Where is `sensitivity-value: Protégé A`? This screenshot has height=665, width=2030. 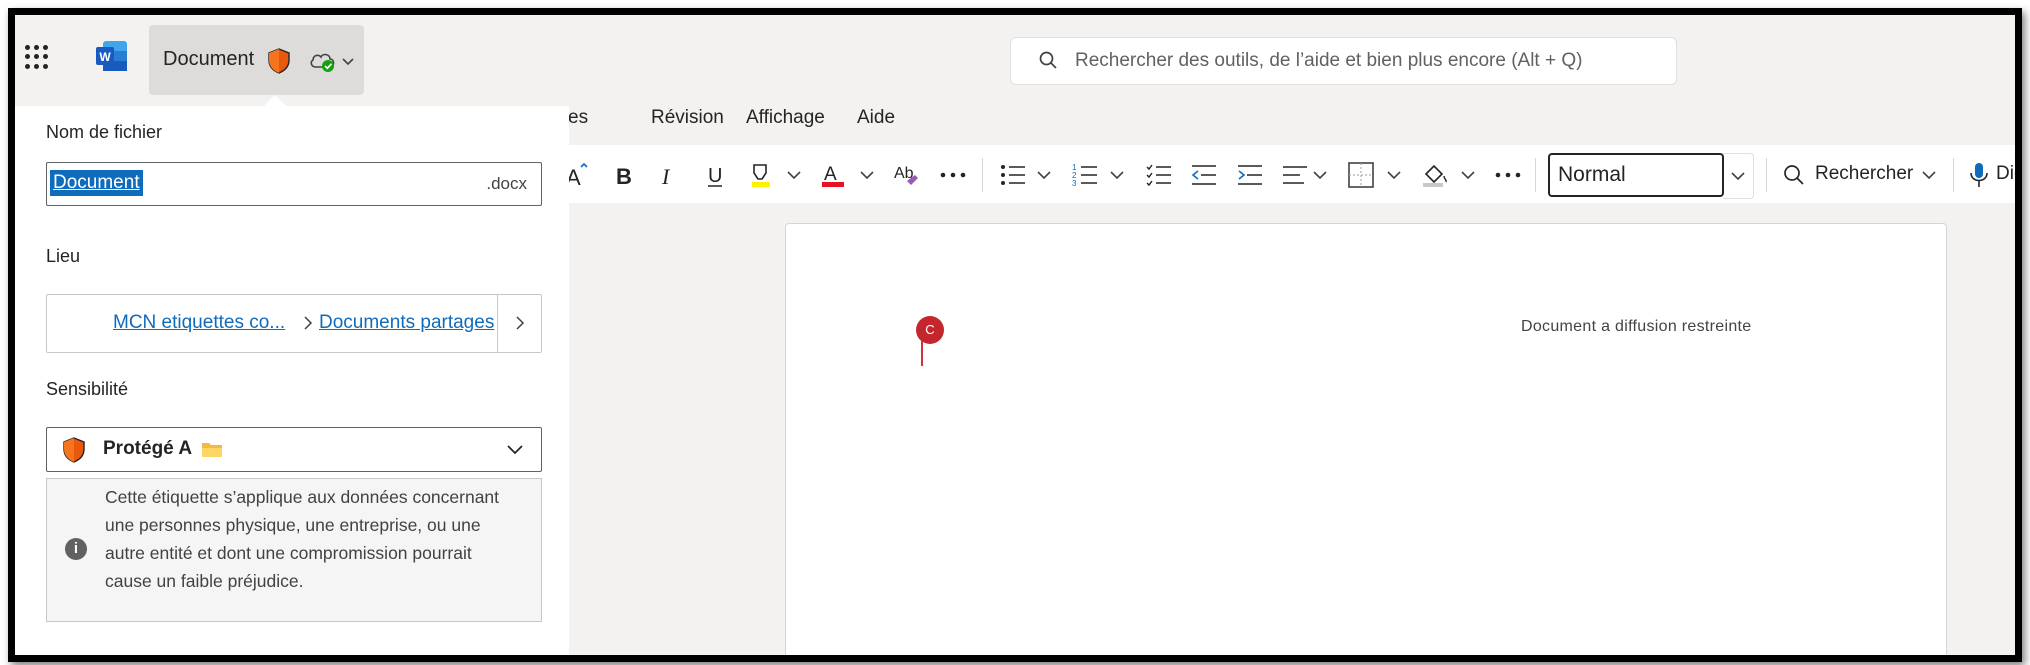
sensitivity-value: Protégé A is located at coordinates (148, 448).